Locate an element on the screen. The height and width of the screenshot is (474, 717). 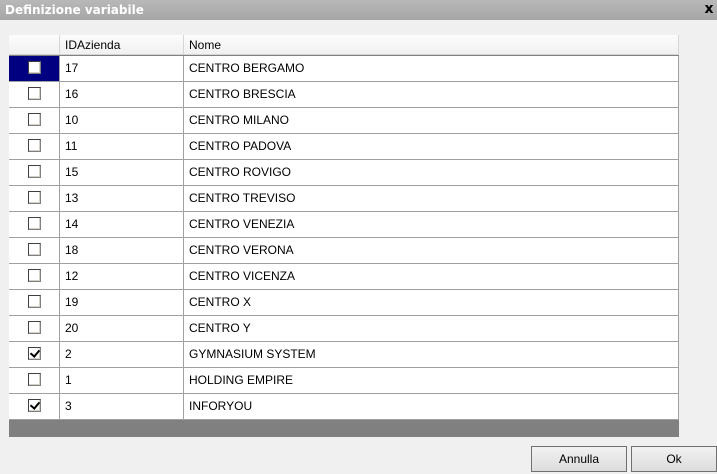
table-row: 17 CENTRO BERGAMO is located at coordinates (344, 69).